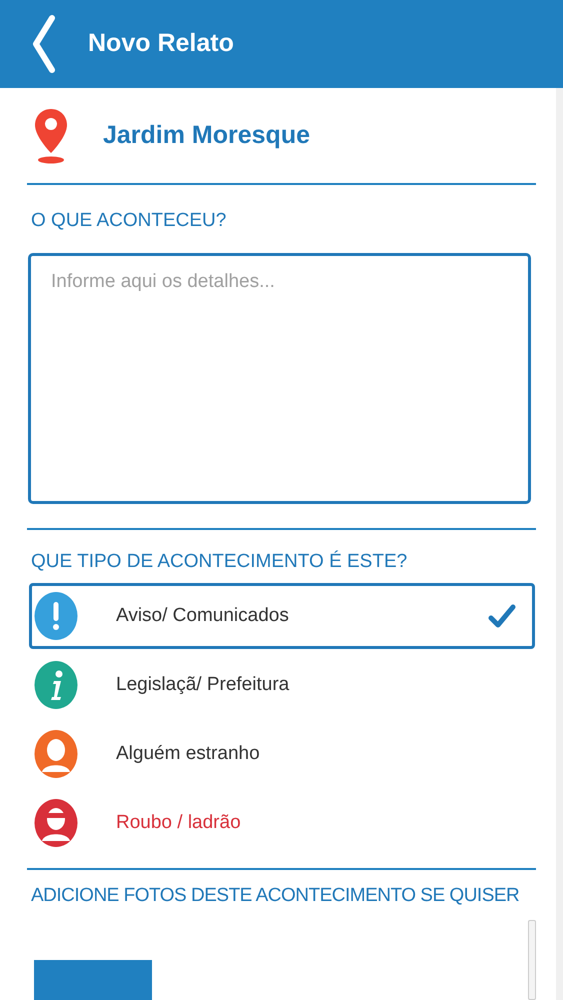 The image size is (563, 1000). Describe the element at coordinates (93, 980) in the screenshot. I see `add-photo-button` at that location.